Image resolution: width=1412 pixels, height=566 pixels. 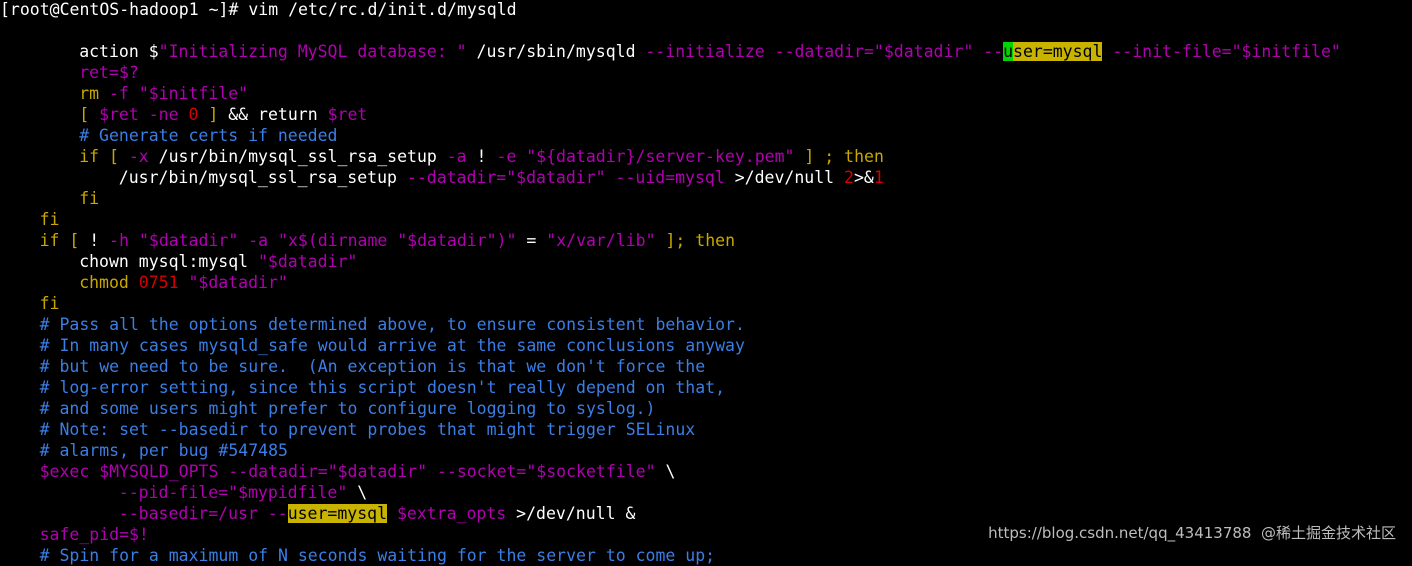 What do you see at coordinates (158, 282) in the screenshot?
I see `code-token: 0751` at bounding box center [158, 282].